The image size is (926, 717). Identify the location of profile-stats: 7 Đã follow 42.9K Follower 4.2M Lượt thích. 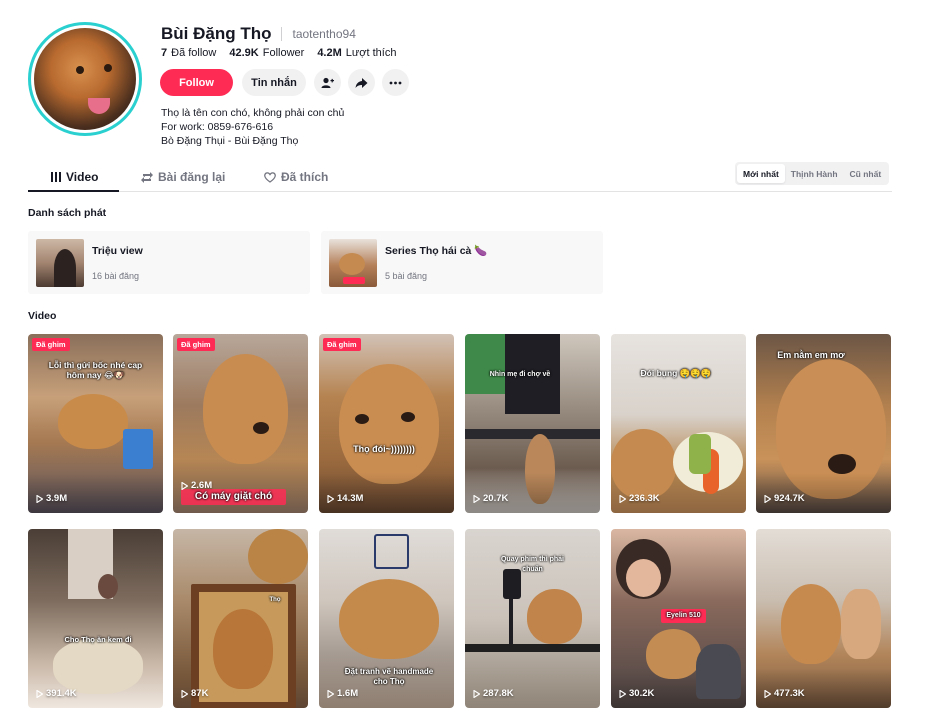
(285, 53).